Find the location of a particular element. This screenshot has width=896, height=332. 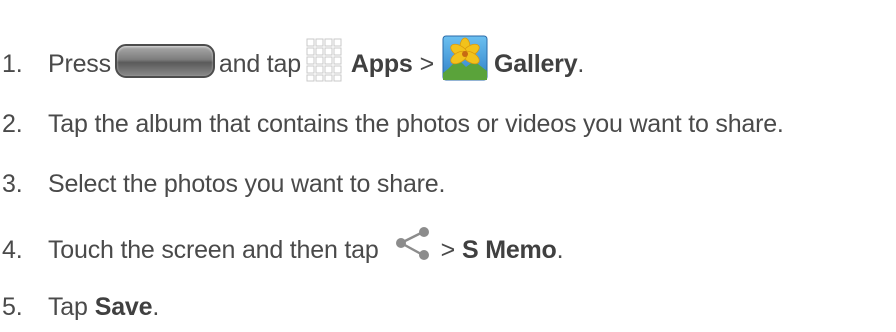

step-number: 1. is located at coordinates (12, 63).